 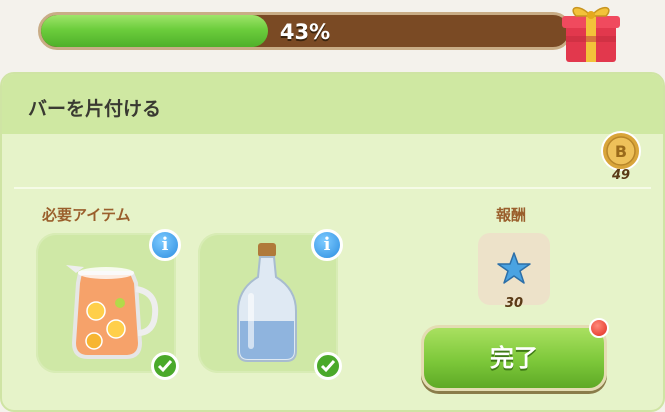 What do you see at coordinates (95, 109) in the screenshot?
I see `task-title: バーを片付ける` at bounding box center [95, 109].